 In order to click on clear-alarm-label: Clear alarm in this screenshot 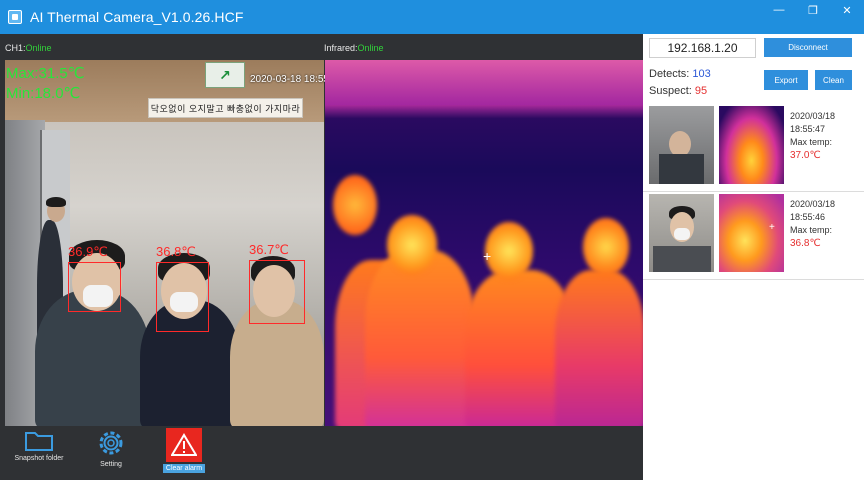, I will do `click(184, 468)`.